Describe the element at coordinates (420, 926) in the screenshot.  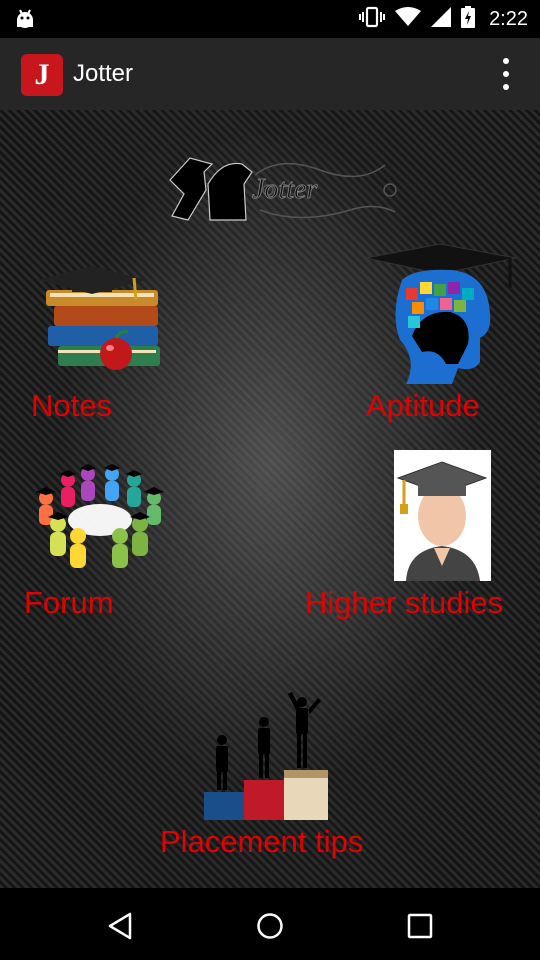
I see `recents-icon` at that location.